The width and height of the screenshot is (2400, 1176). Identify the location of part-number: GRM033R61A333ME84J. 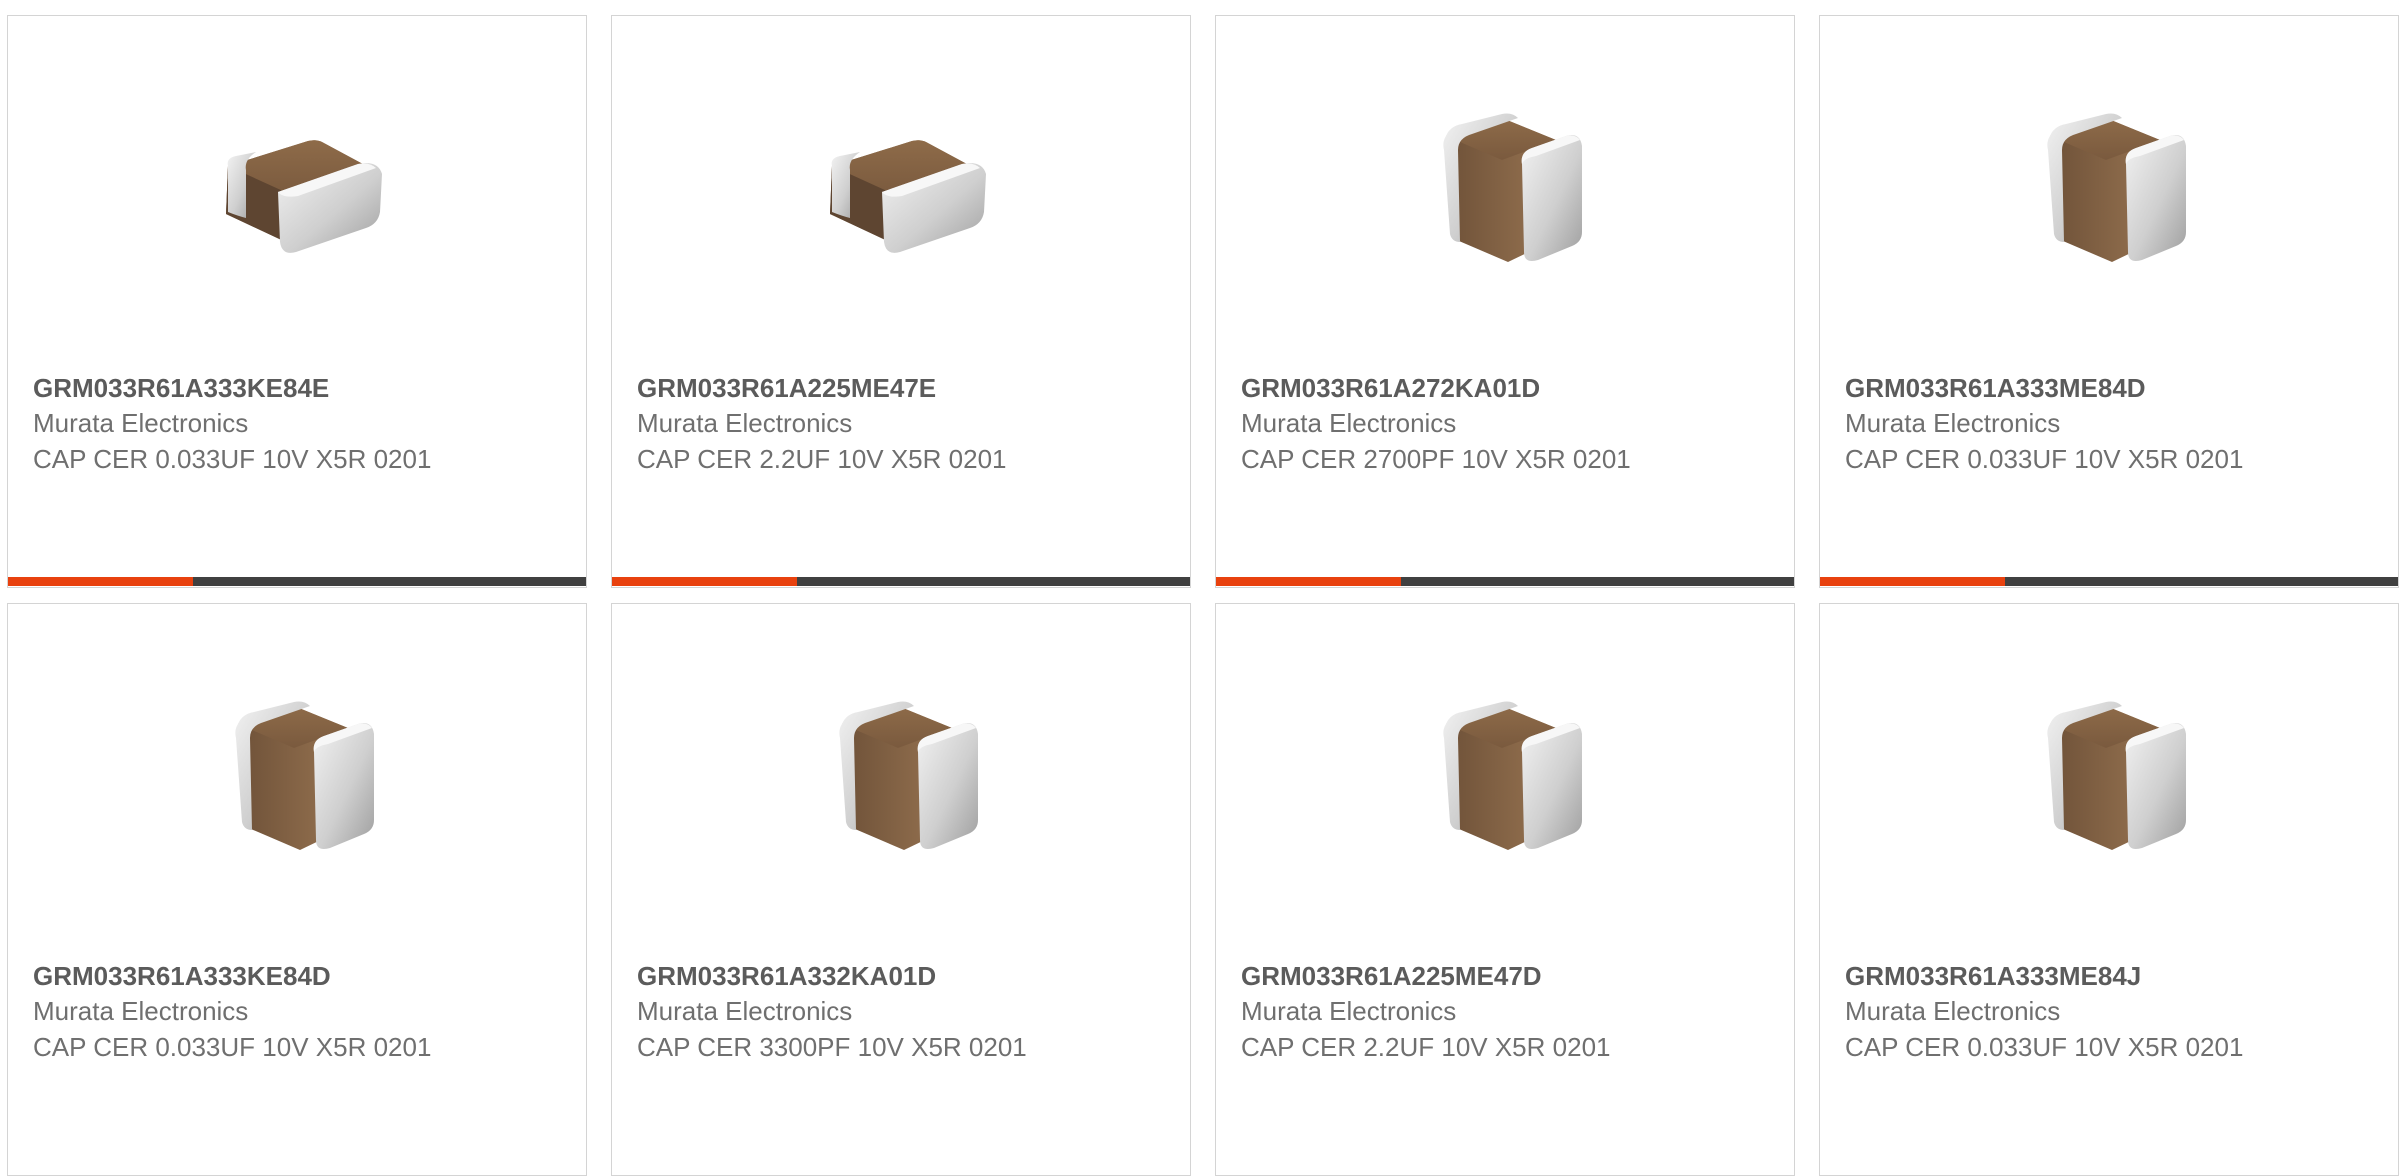
(2055, 976).